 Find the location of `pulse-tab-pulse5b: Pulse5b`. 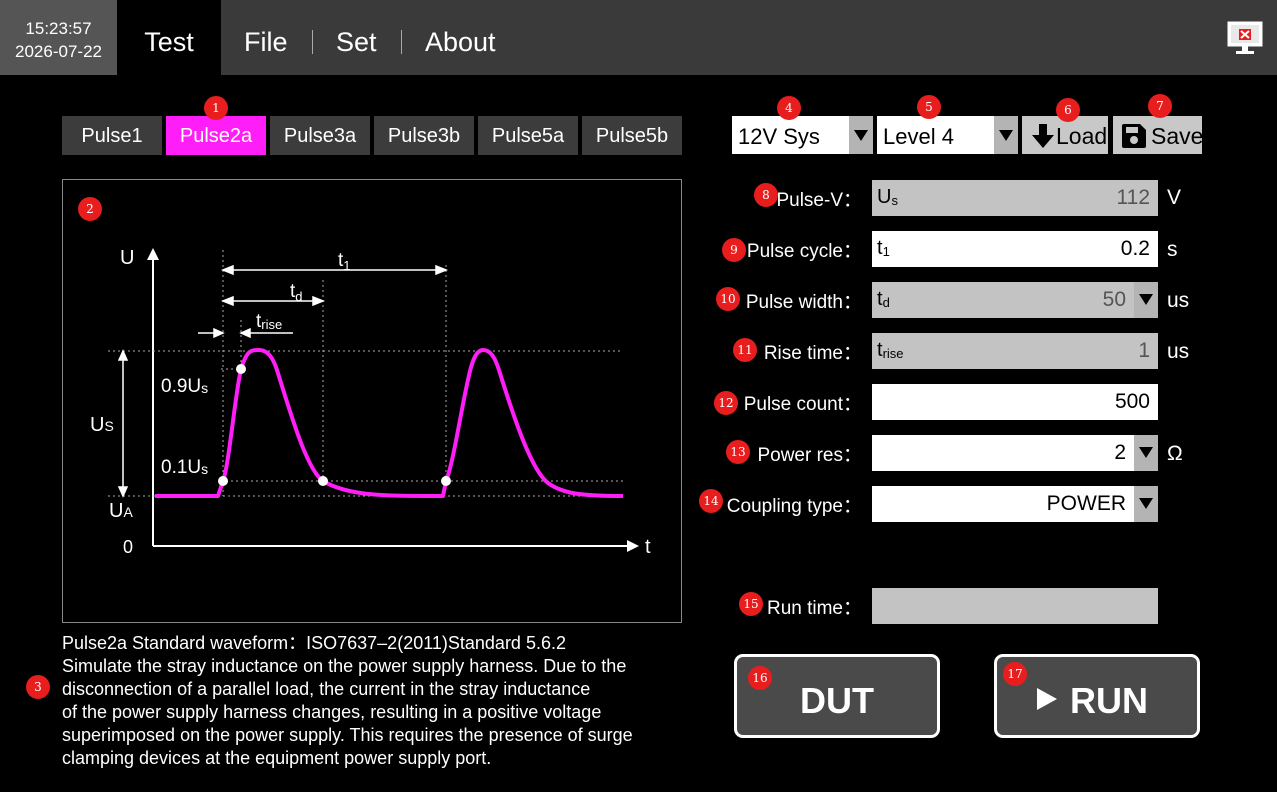

pulse-tab-pulse5b: Pulse5b is located at coordinates (632, 135).